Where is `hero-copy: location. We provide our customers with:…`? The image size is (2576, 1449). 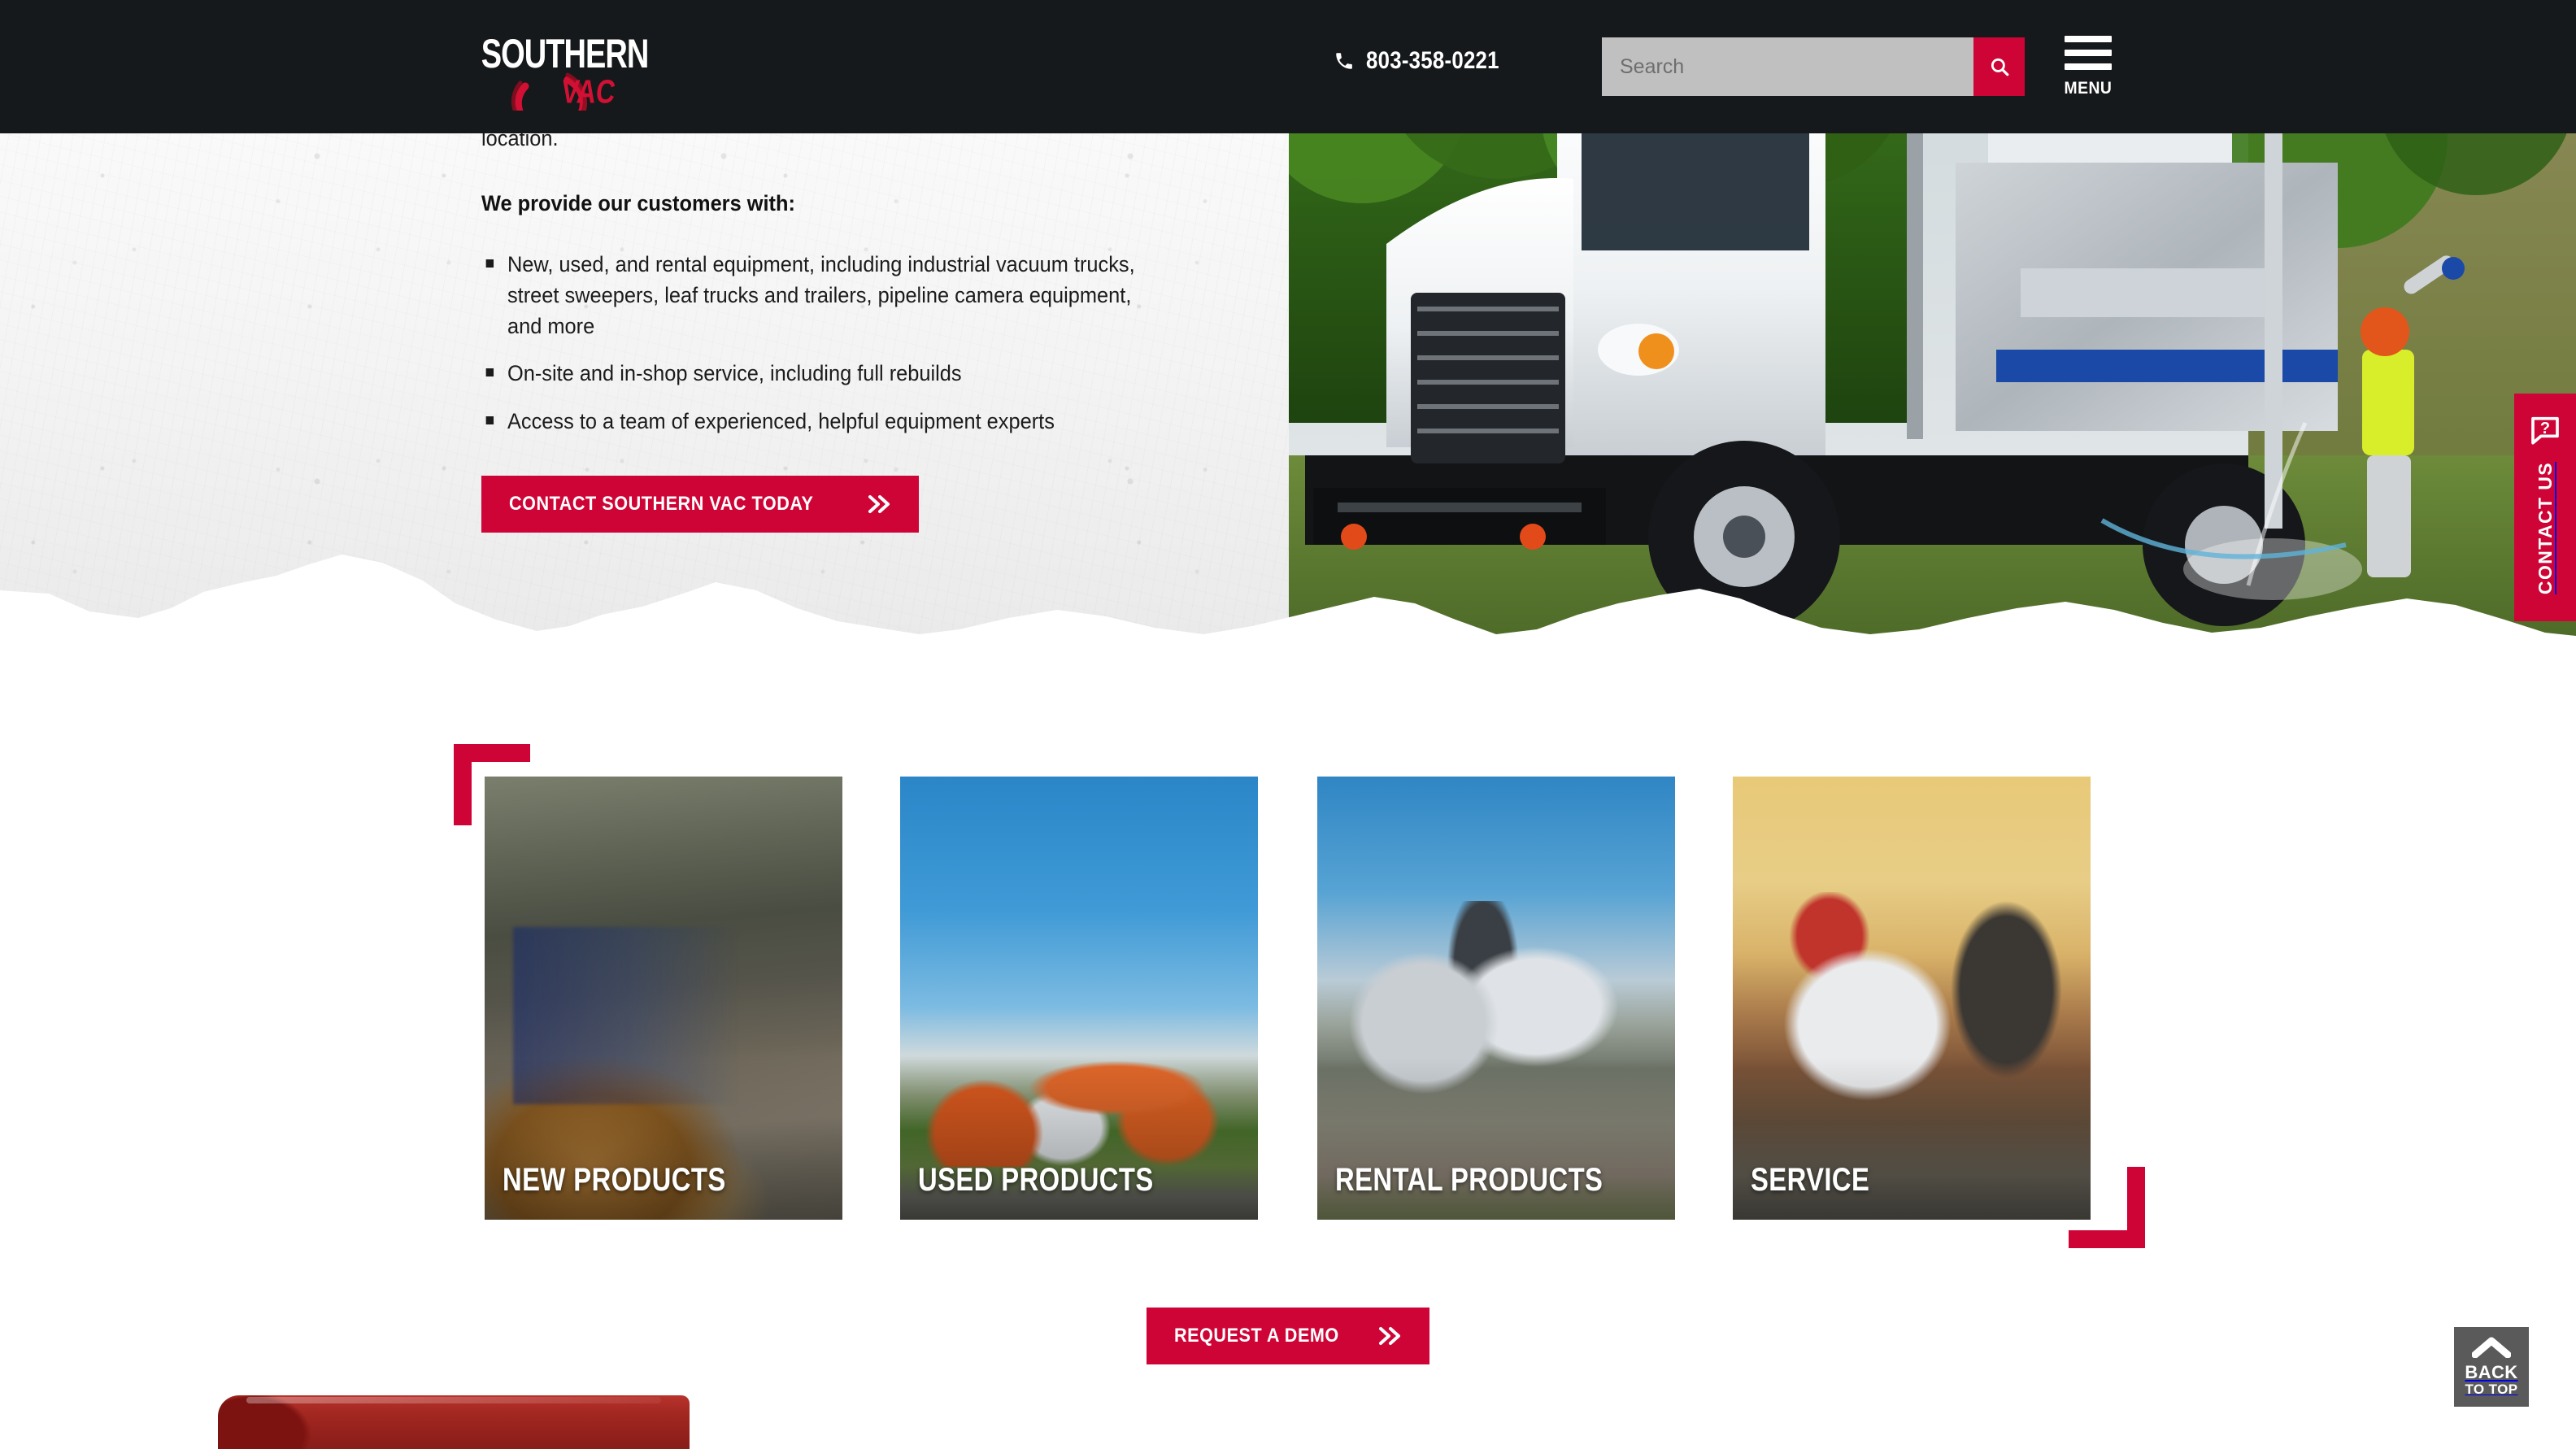 hero-copy: location. We provide our customers with:… is located at coordinates (847, 327).